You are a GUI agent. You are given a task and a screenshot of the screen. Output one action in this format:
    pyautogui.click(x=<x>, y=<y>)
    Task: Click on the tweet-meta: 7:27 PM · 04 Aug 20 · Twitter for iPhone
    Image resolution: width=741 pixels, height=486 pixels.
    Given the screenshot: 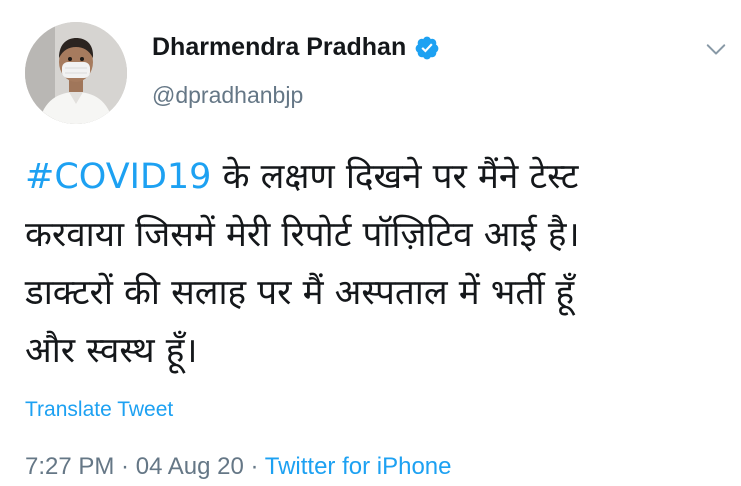 What is the action you would take?
    pyautogui.click(x=238, y=467)
    